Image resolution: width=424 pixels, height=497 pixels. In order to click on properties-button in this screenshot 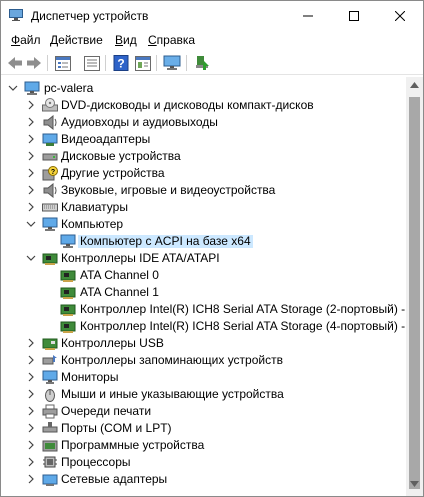, I will do `click(63, 63)`.